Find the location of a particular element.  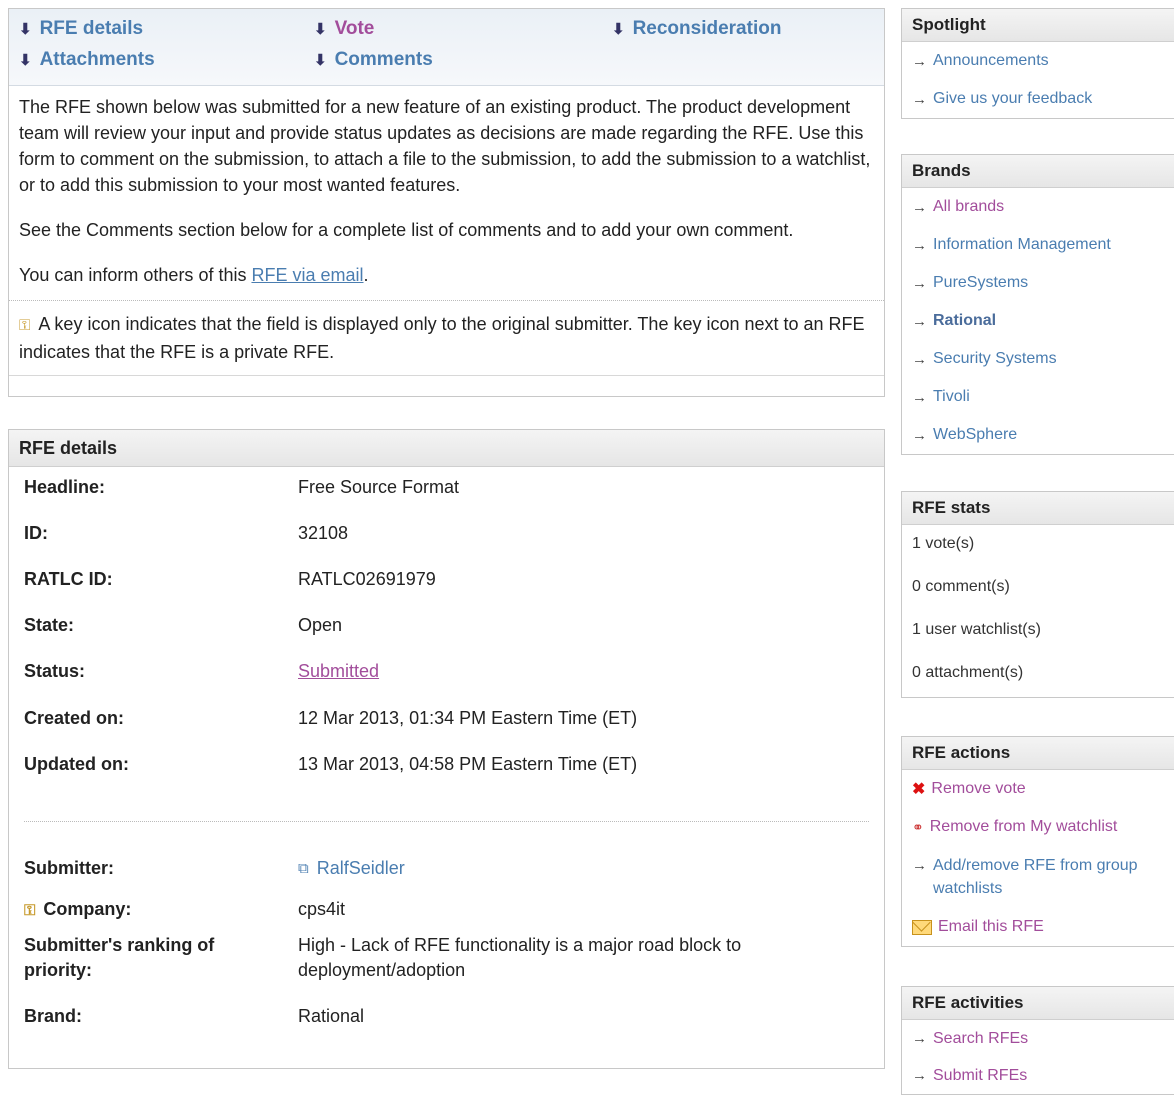

jump-rfe-details-link: ⬇ RFE details is located at coordinates (81, 29).